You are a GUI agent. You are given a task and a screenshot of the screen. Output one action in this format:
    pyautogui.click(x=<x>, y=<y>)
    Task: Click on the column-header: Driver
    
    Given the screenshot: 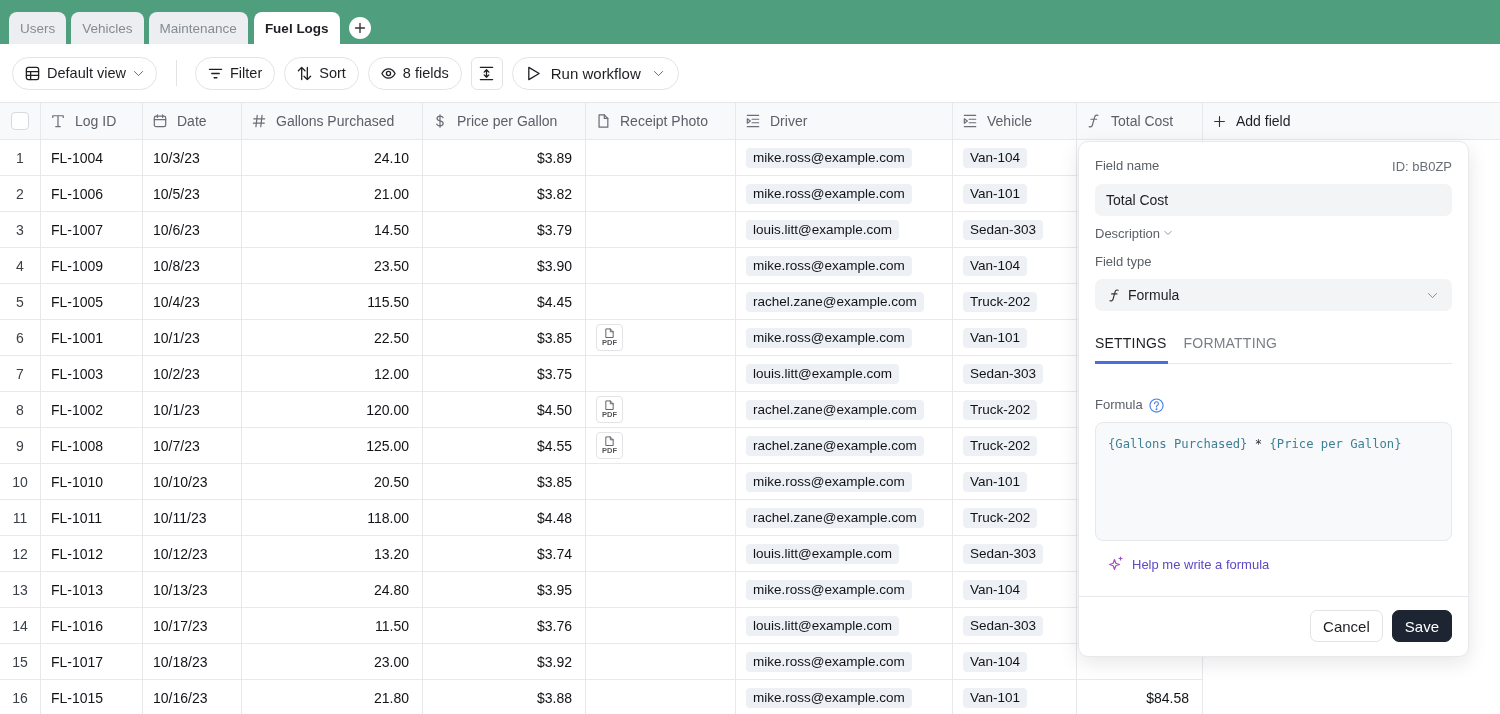 What is the action you would take?
    pyautogui.click(x=844, y=121)
    